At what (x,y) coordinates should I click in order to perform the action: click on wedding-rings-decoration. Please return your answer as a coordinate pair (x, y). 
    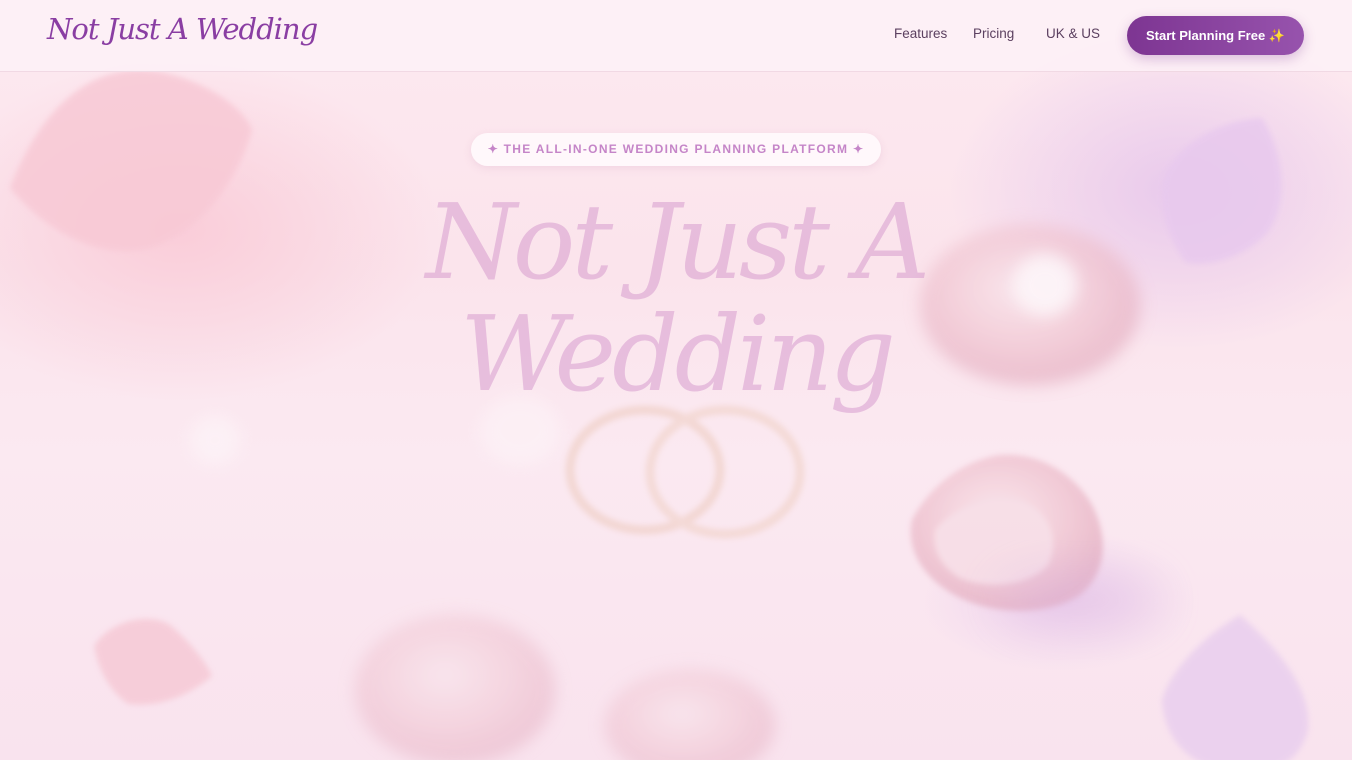
    Looking at the image, I should click on (685, 472).